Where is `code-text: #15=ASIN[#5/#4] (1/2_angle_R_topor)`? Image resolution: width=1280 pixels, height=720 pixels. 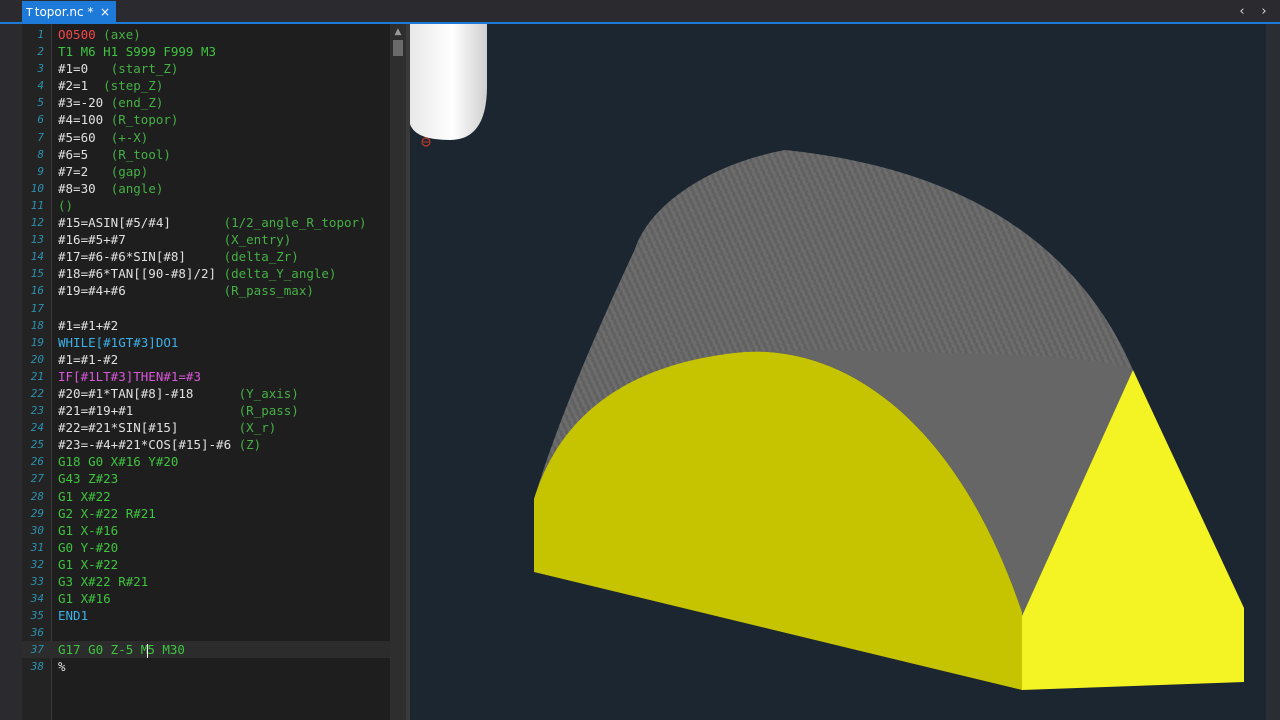
code-text: #15=ASIN[#5/#4] (1/2_angle_R_topor) is located at coordinates (212, 222).